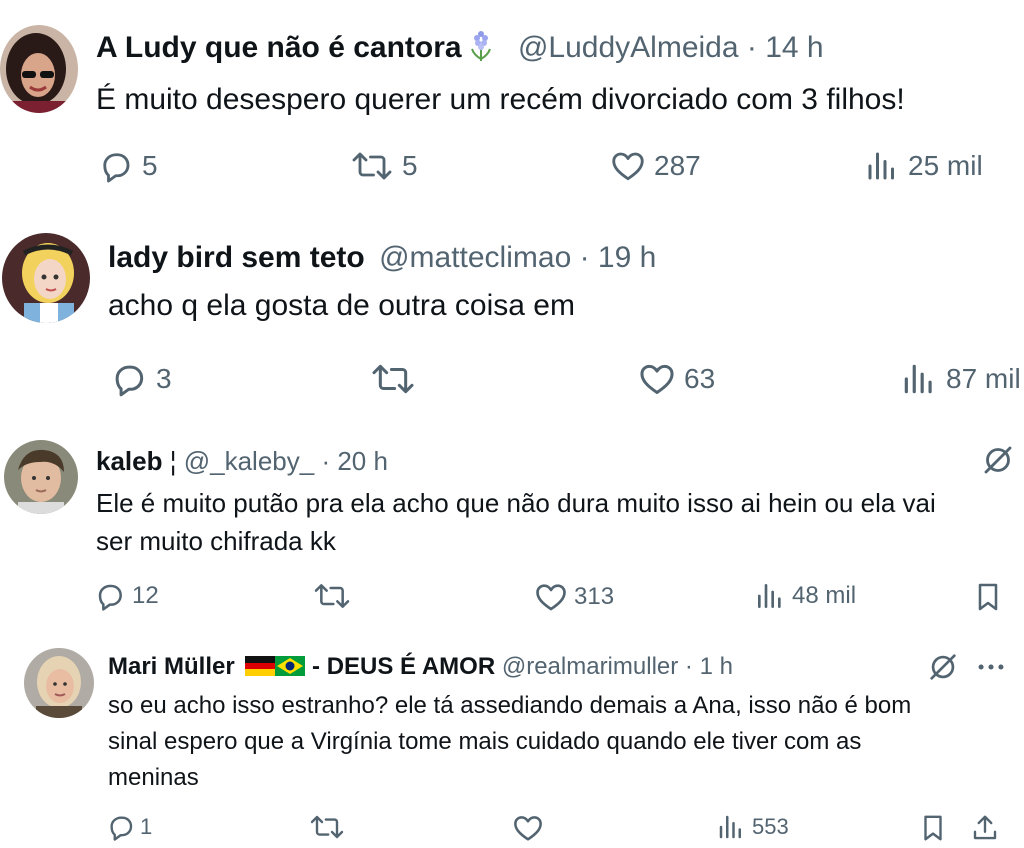 Image resolution: width=1024 pixels, height=848 pixels. What do you see at coordinates (677, 165) in the screenshot?
I see `like-count: 287` at bounding box center [677, 165].